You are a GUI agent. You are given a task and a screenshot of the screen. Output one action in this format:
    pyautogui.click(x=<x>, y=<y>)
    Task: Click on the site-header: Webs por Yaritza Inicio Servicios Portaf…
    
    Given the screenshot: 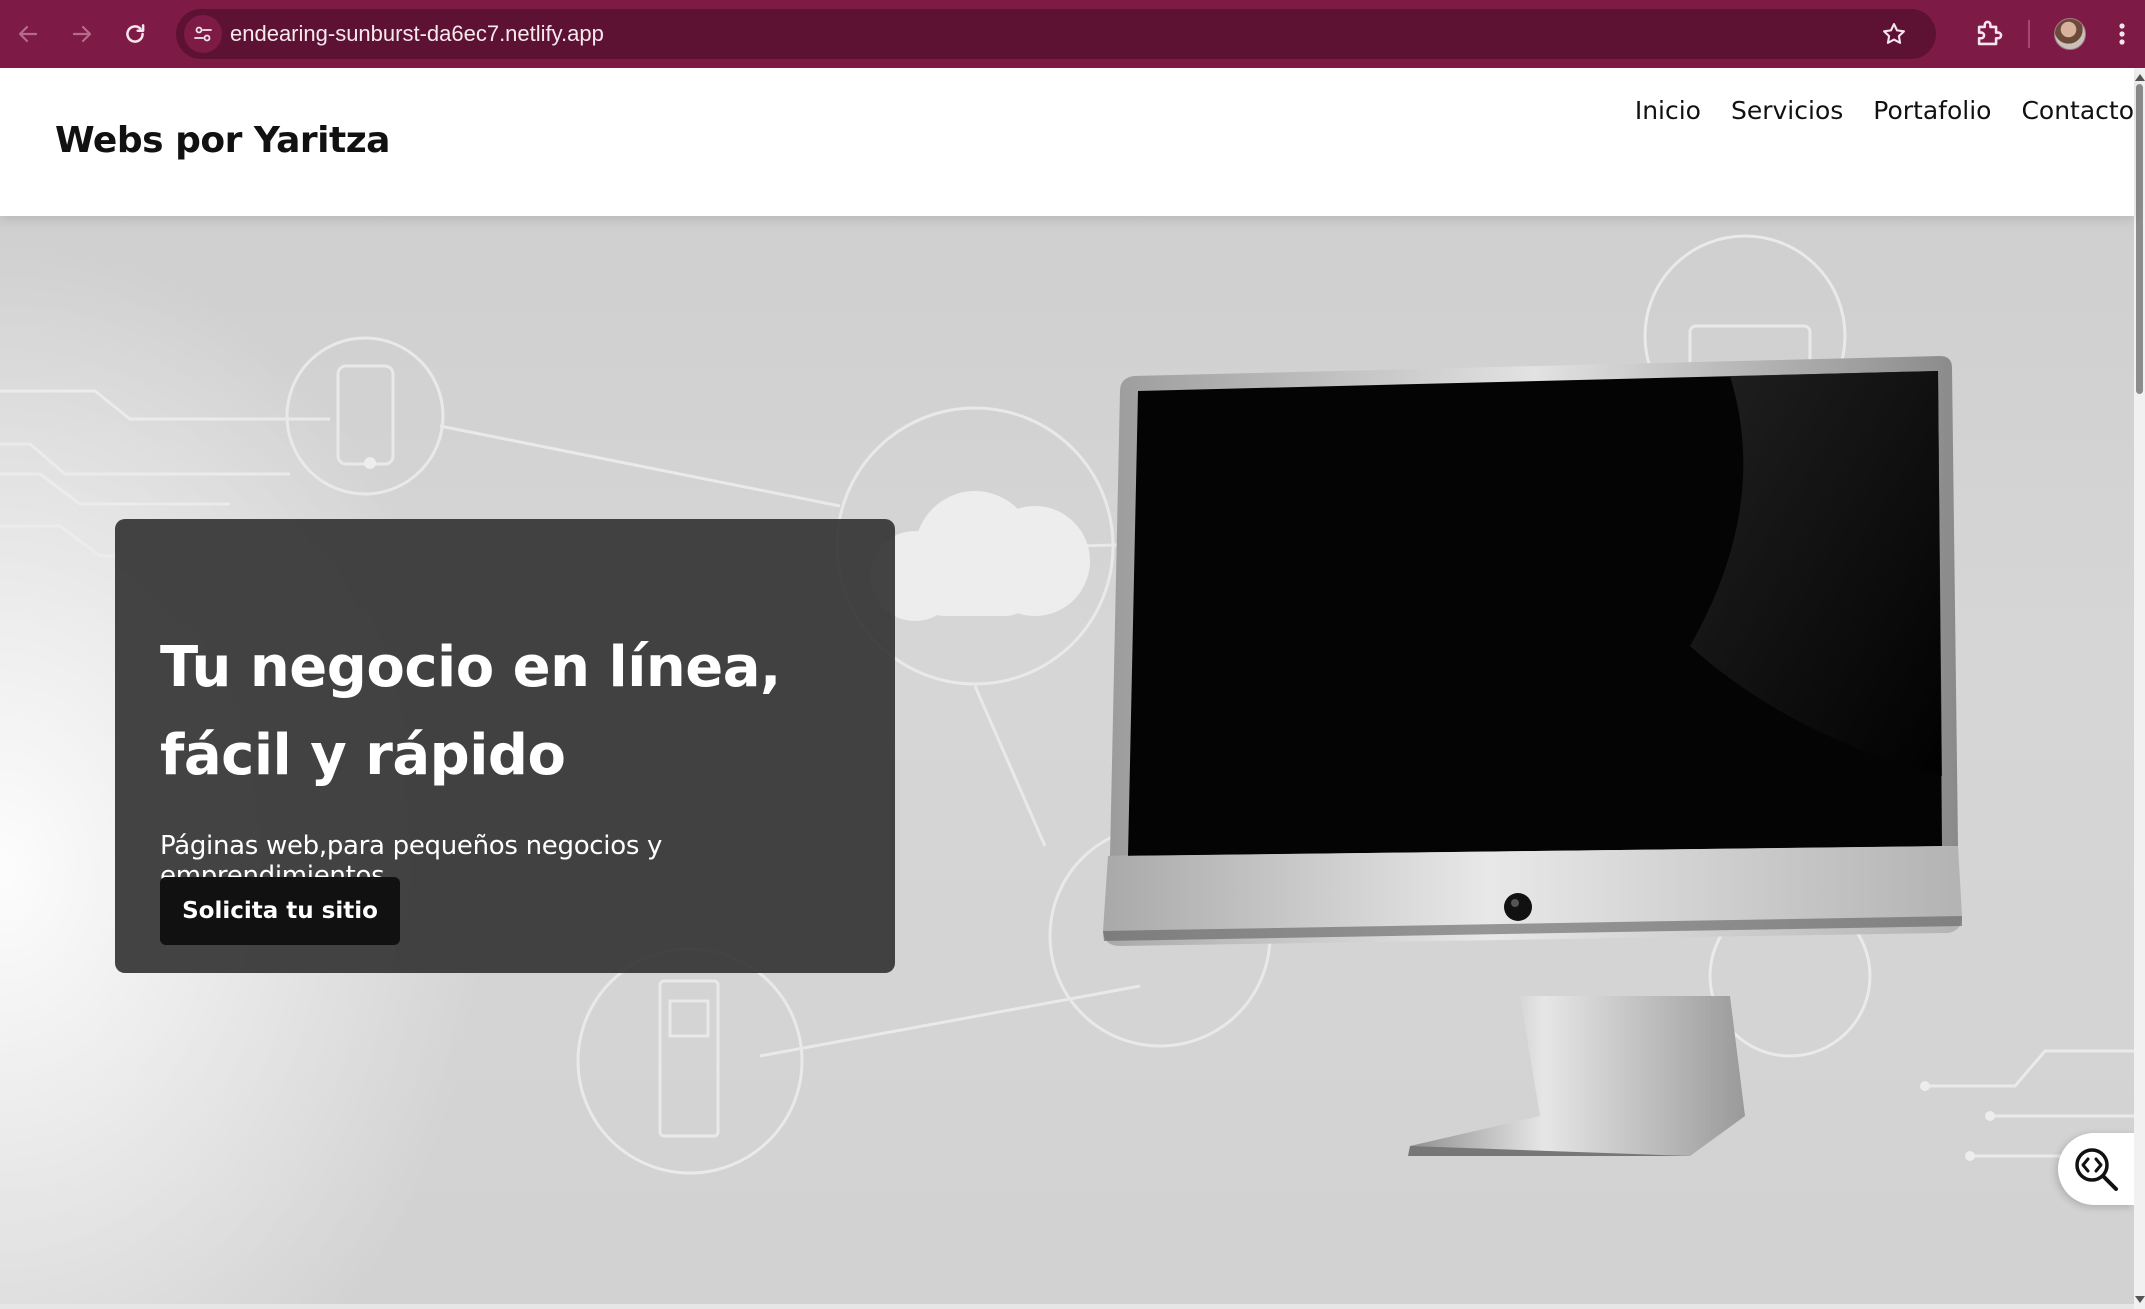 What is the action you would take?
    pyautogui.click(x=1067, y=142)
    